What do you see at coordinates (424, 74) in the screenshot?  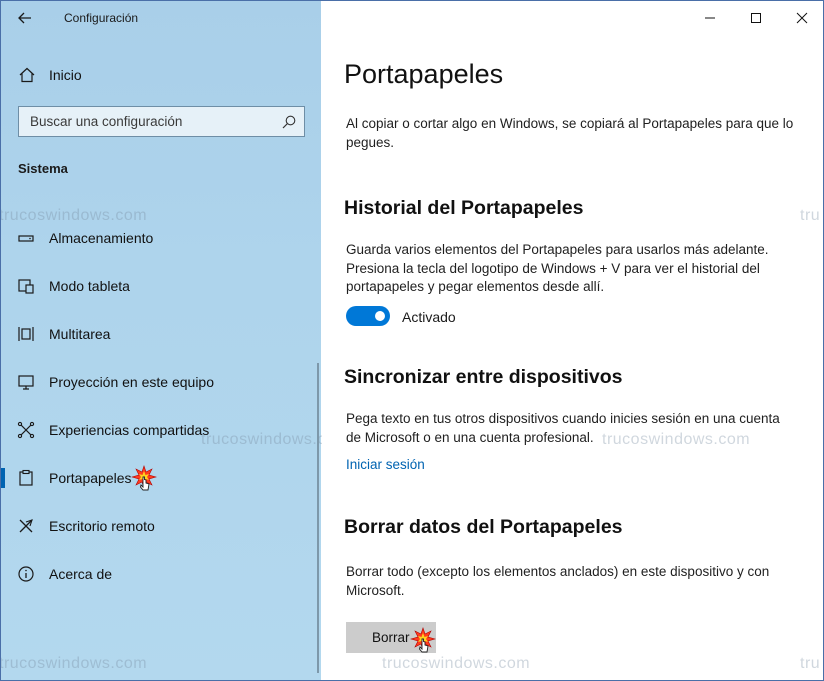 I see `page-title: Portapapeles` at bounding box center [424, 74].